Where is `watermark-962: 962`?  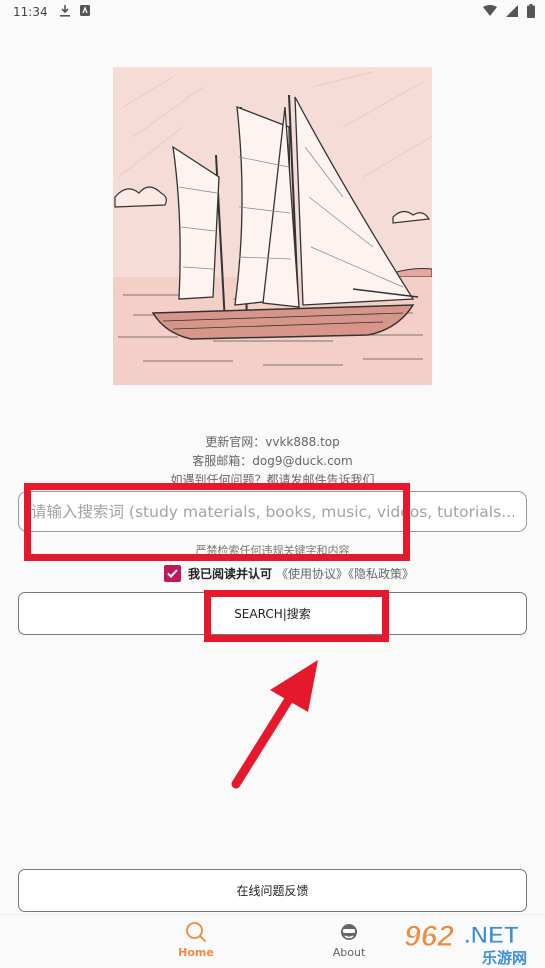
watermark-962: 962 is located at coordinates (429, 936).